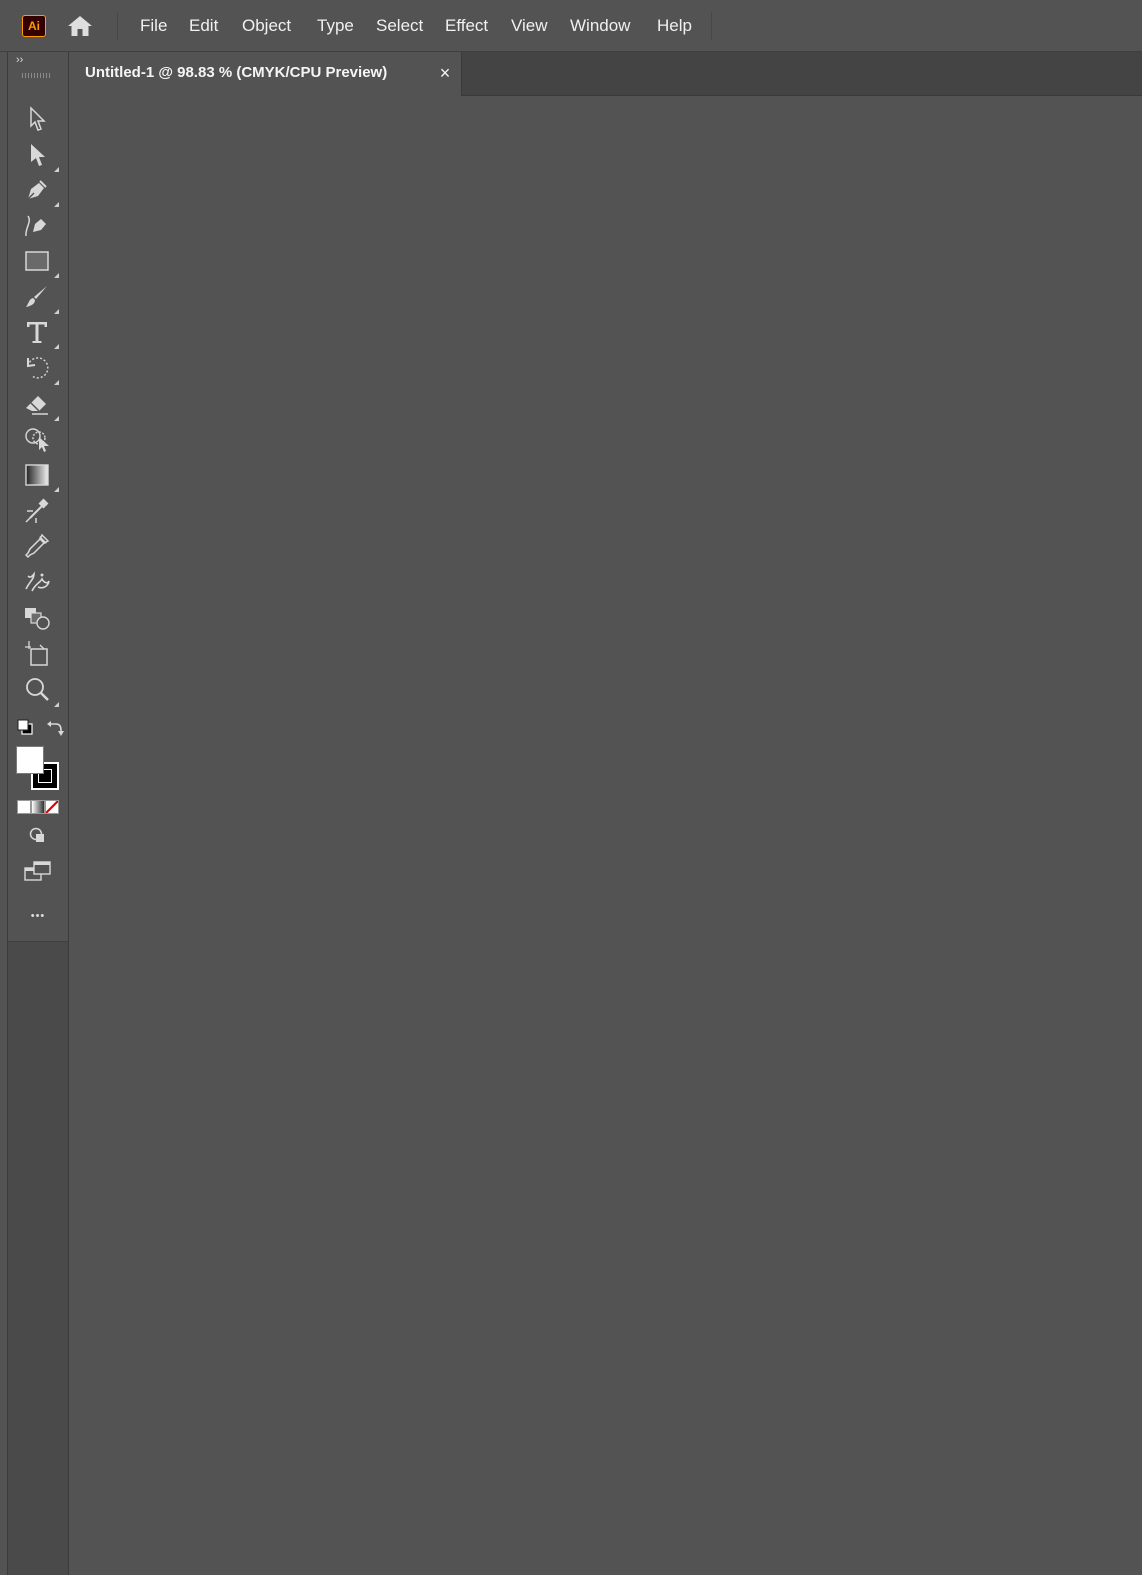 Image resolution: width=1142 pixels, height=1575 pixels. I want to click on type-tool, so click(40, 333).